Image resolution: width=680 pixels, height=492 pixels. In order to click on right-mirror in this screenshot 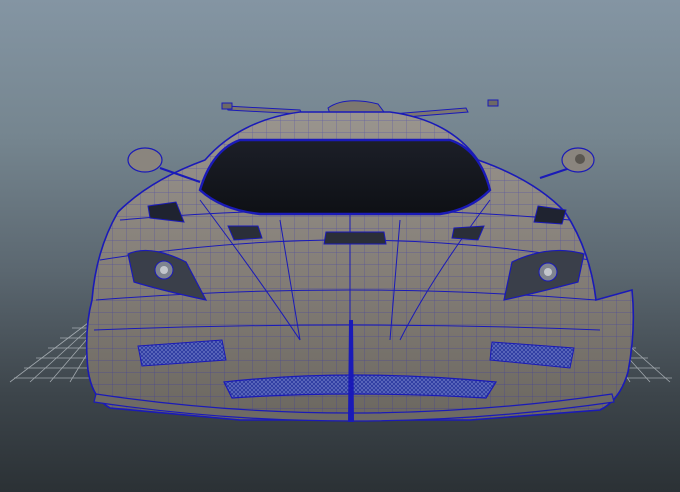, I will do `click(567, 163)`.